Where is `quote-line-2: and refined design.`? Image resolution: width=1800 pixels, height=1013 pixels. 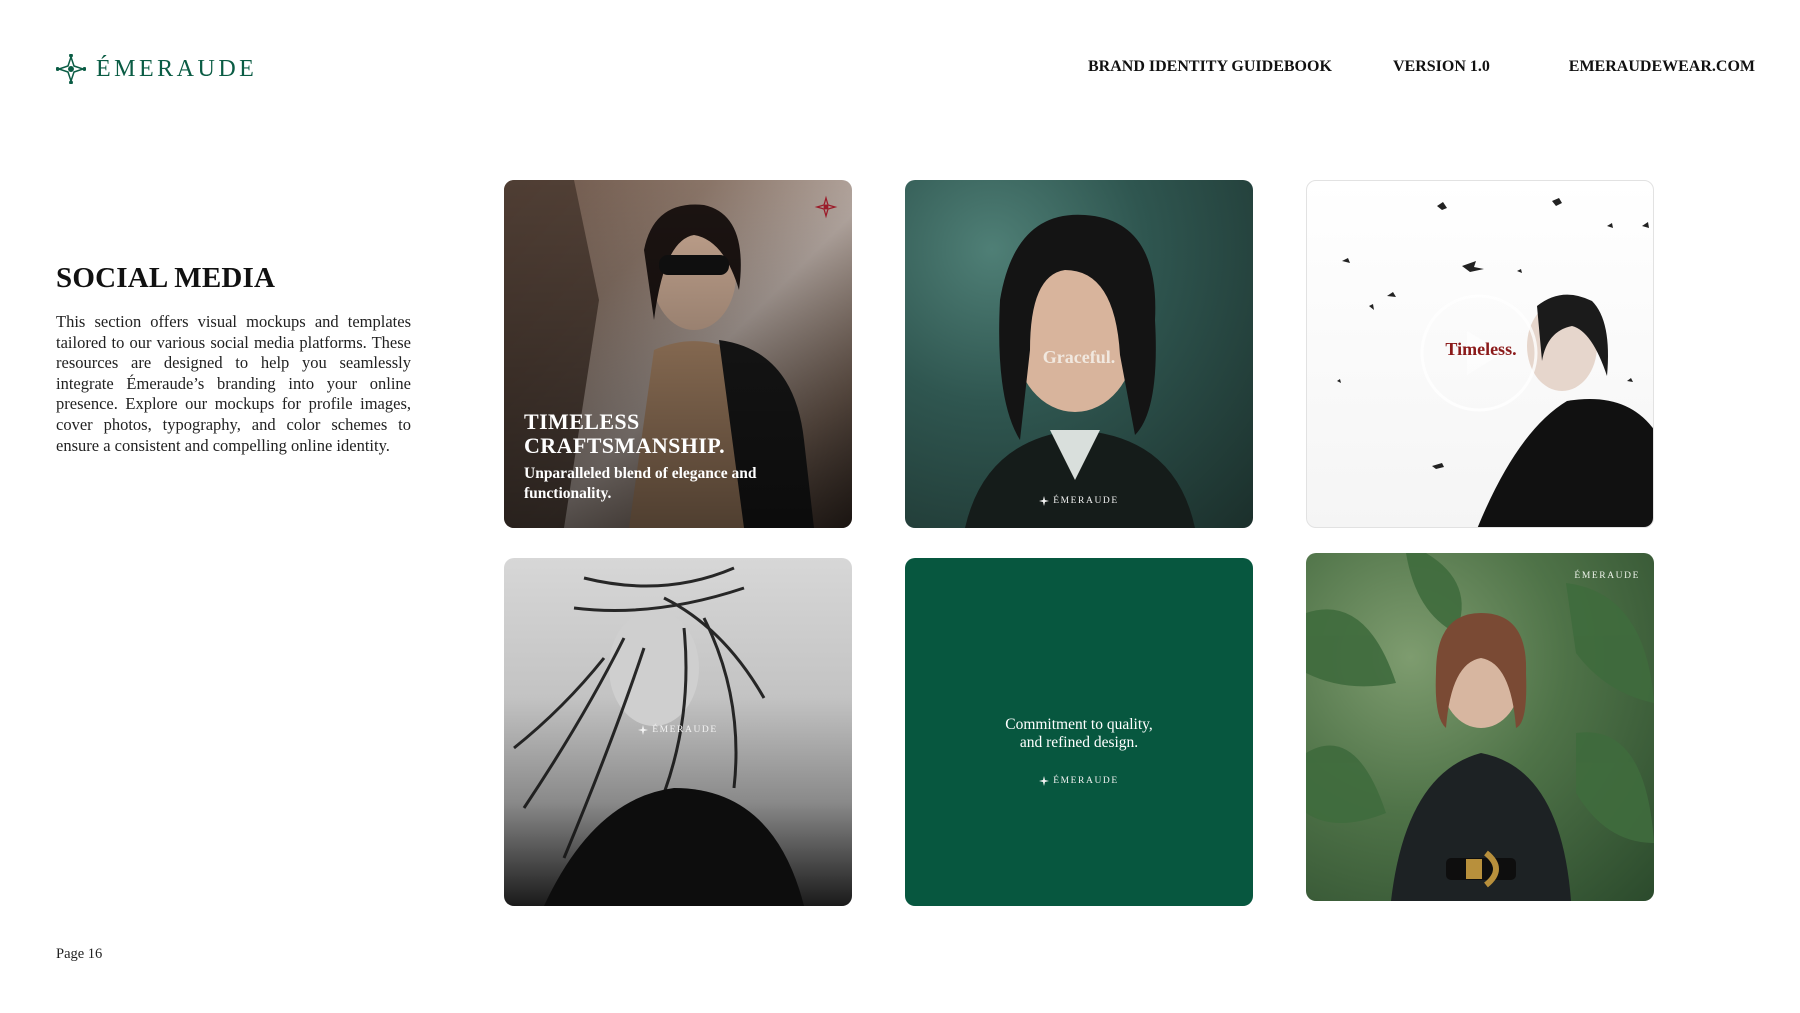 quote-line-2: and refined design. is located at coordinates (1079, 742).